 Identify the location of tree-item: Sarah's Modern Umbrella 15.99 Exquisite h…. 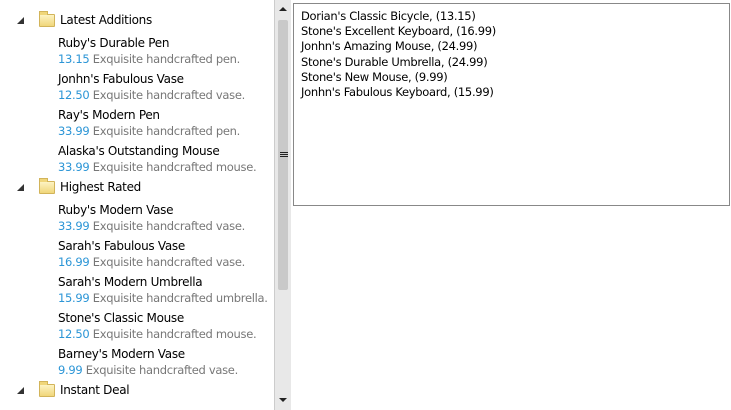
(166, 290).